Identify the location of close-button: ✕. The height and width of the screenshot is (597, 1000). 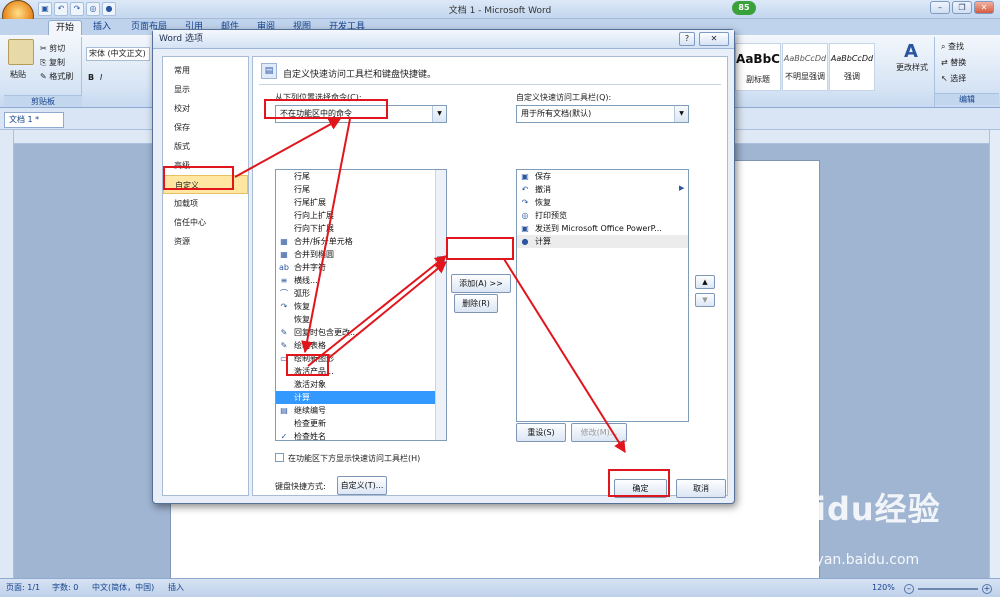
(984, 7).